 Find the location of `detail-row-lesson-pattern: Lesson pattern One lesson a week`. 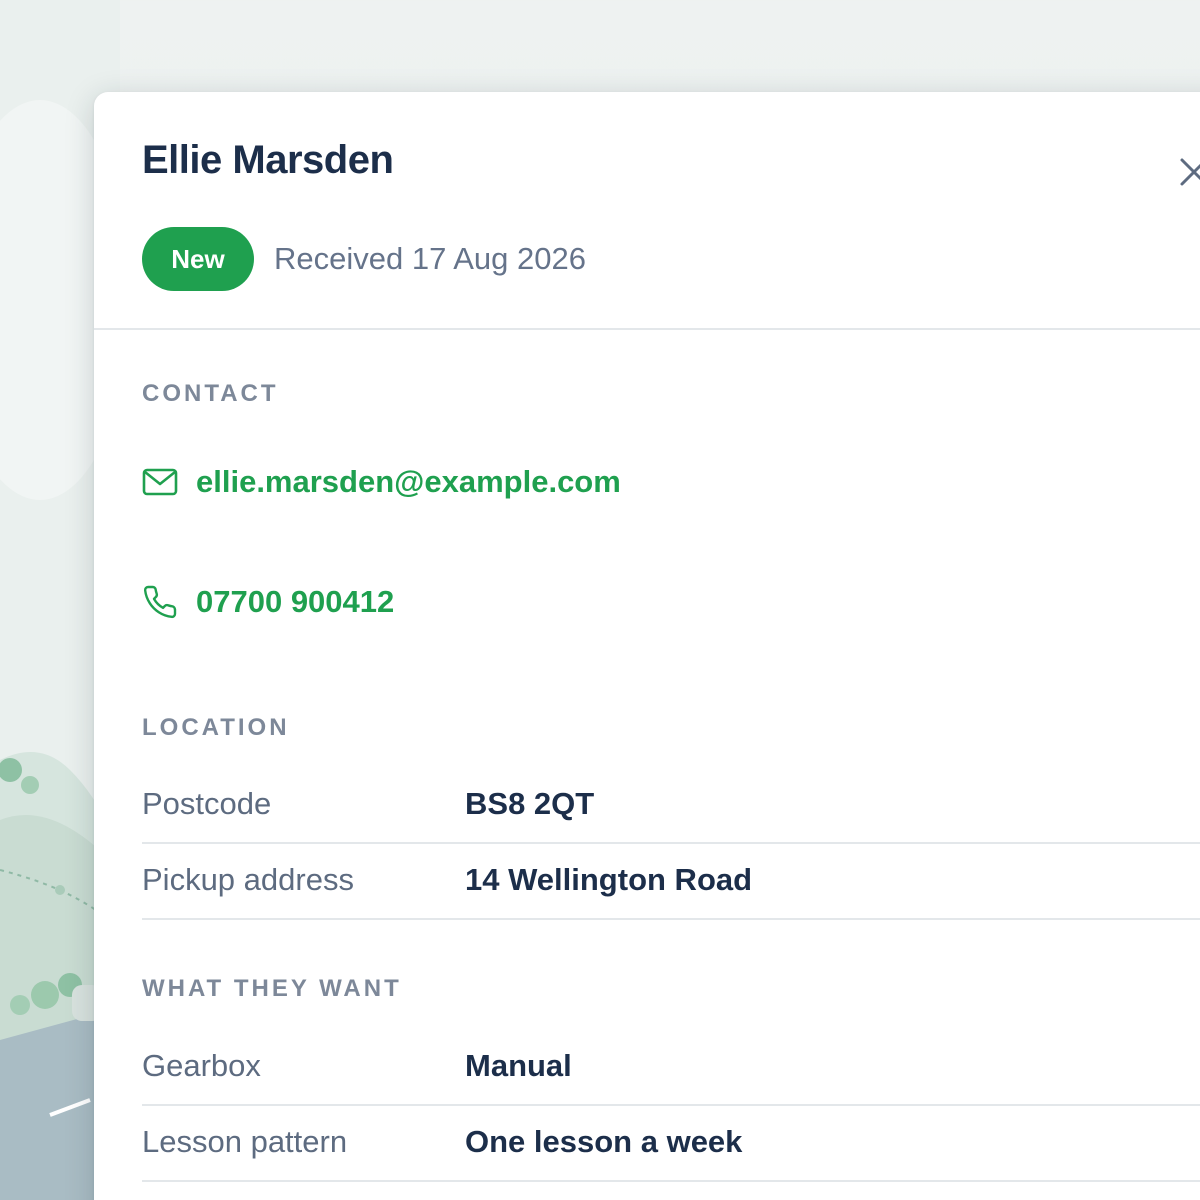

detail-row-lesson-pattern: Lesson pattern One lesson a week is located at coordinates (671, 1143).